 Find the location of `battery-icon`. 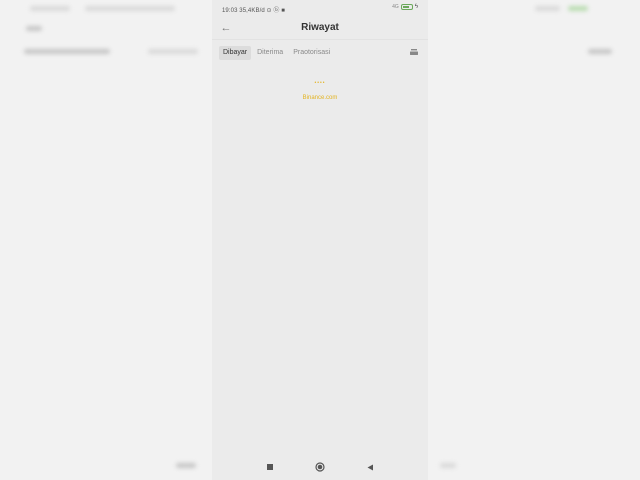

battery-icon is located at coordinates (406, 7).